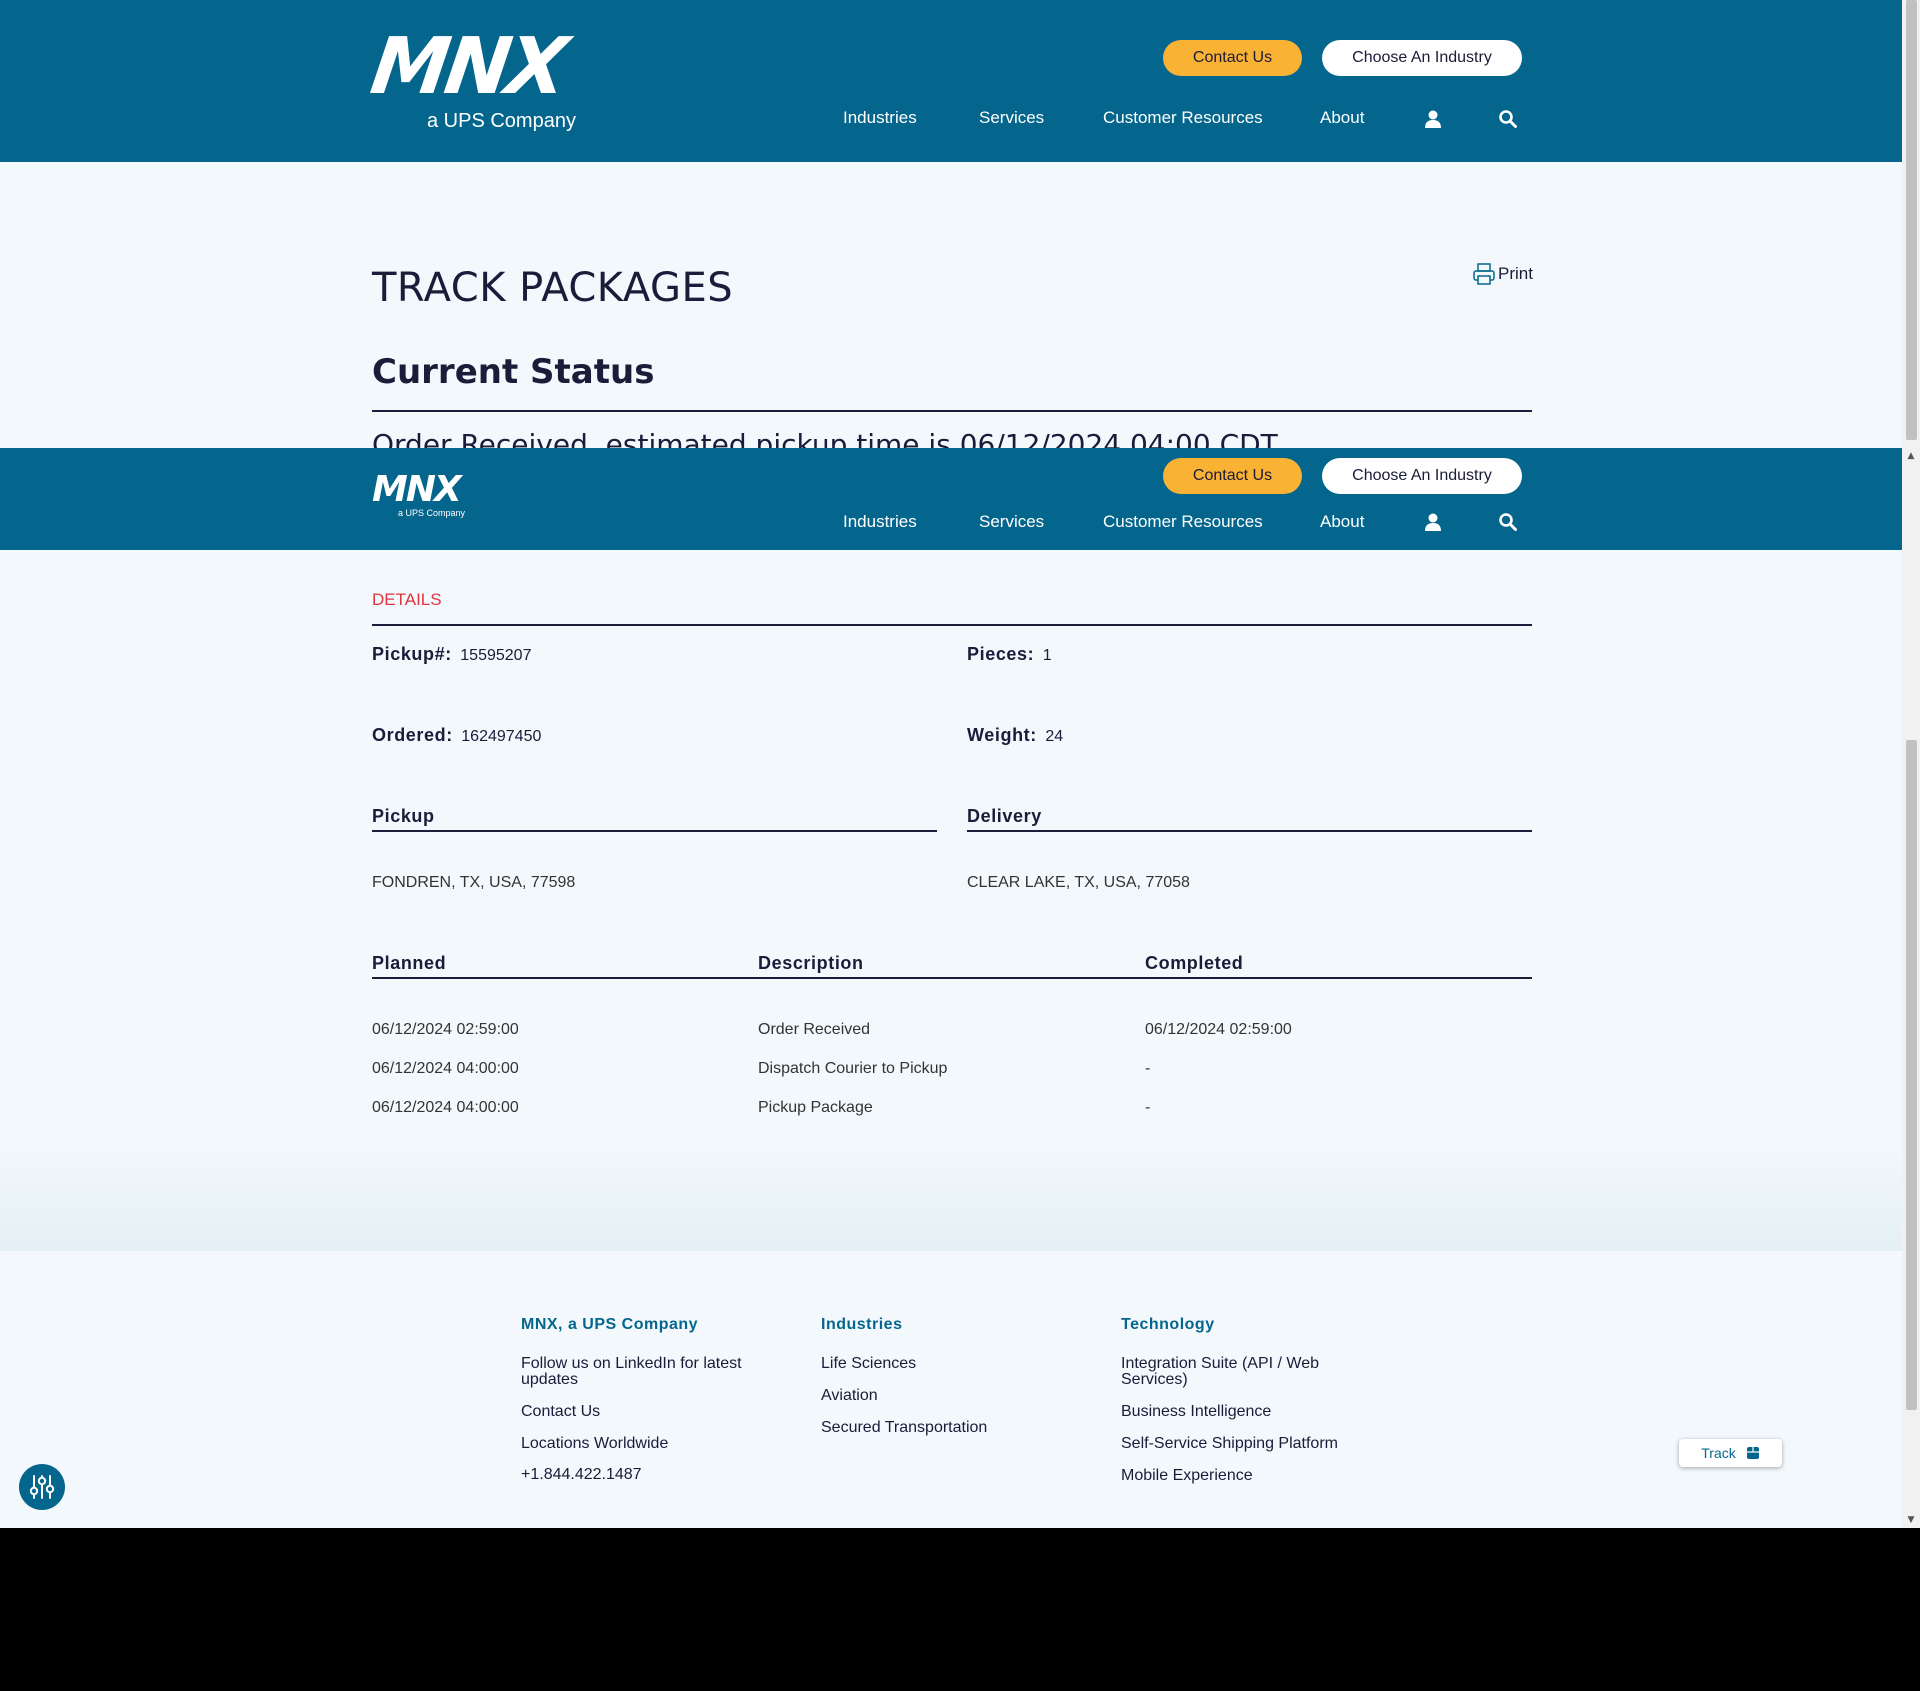 This screenshot has width=1920, height=1691. What do you see at coordinates (409, 963) in the screenshot?
I see `column-header-planned: Planned` at bounding box center [409, 963].